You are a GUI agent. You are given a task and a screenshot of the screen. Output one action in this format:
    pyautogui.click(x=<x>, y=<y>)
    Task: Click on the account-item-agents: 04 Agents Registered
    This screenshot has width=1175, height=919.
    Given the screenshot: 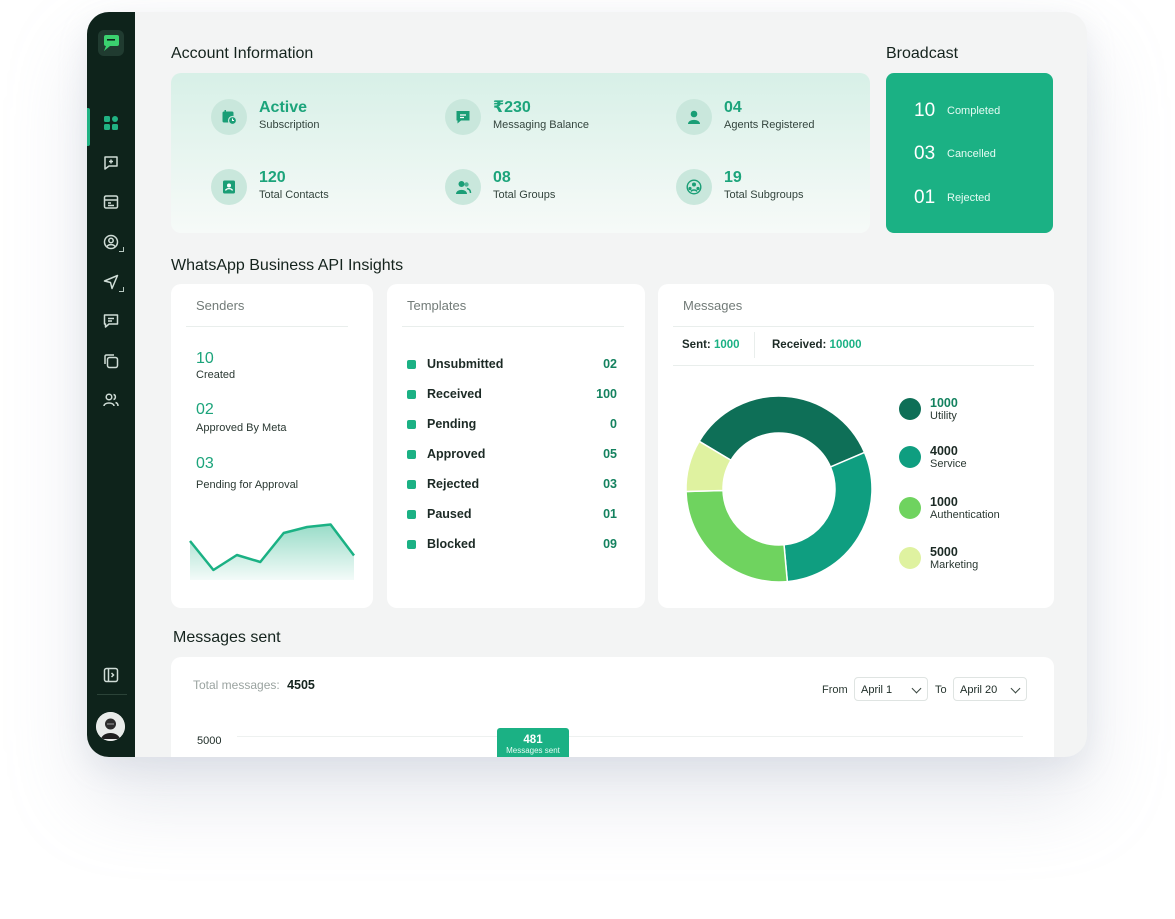 What is the action you would take?
    pyautogui.click(x=745, y=117)
    